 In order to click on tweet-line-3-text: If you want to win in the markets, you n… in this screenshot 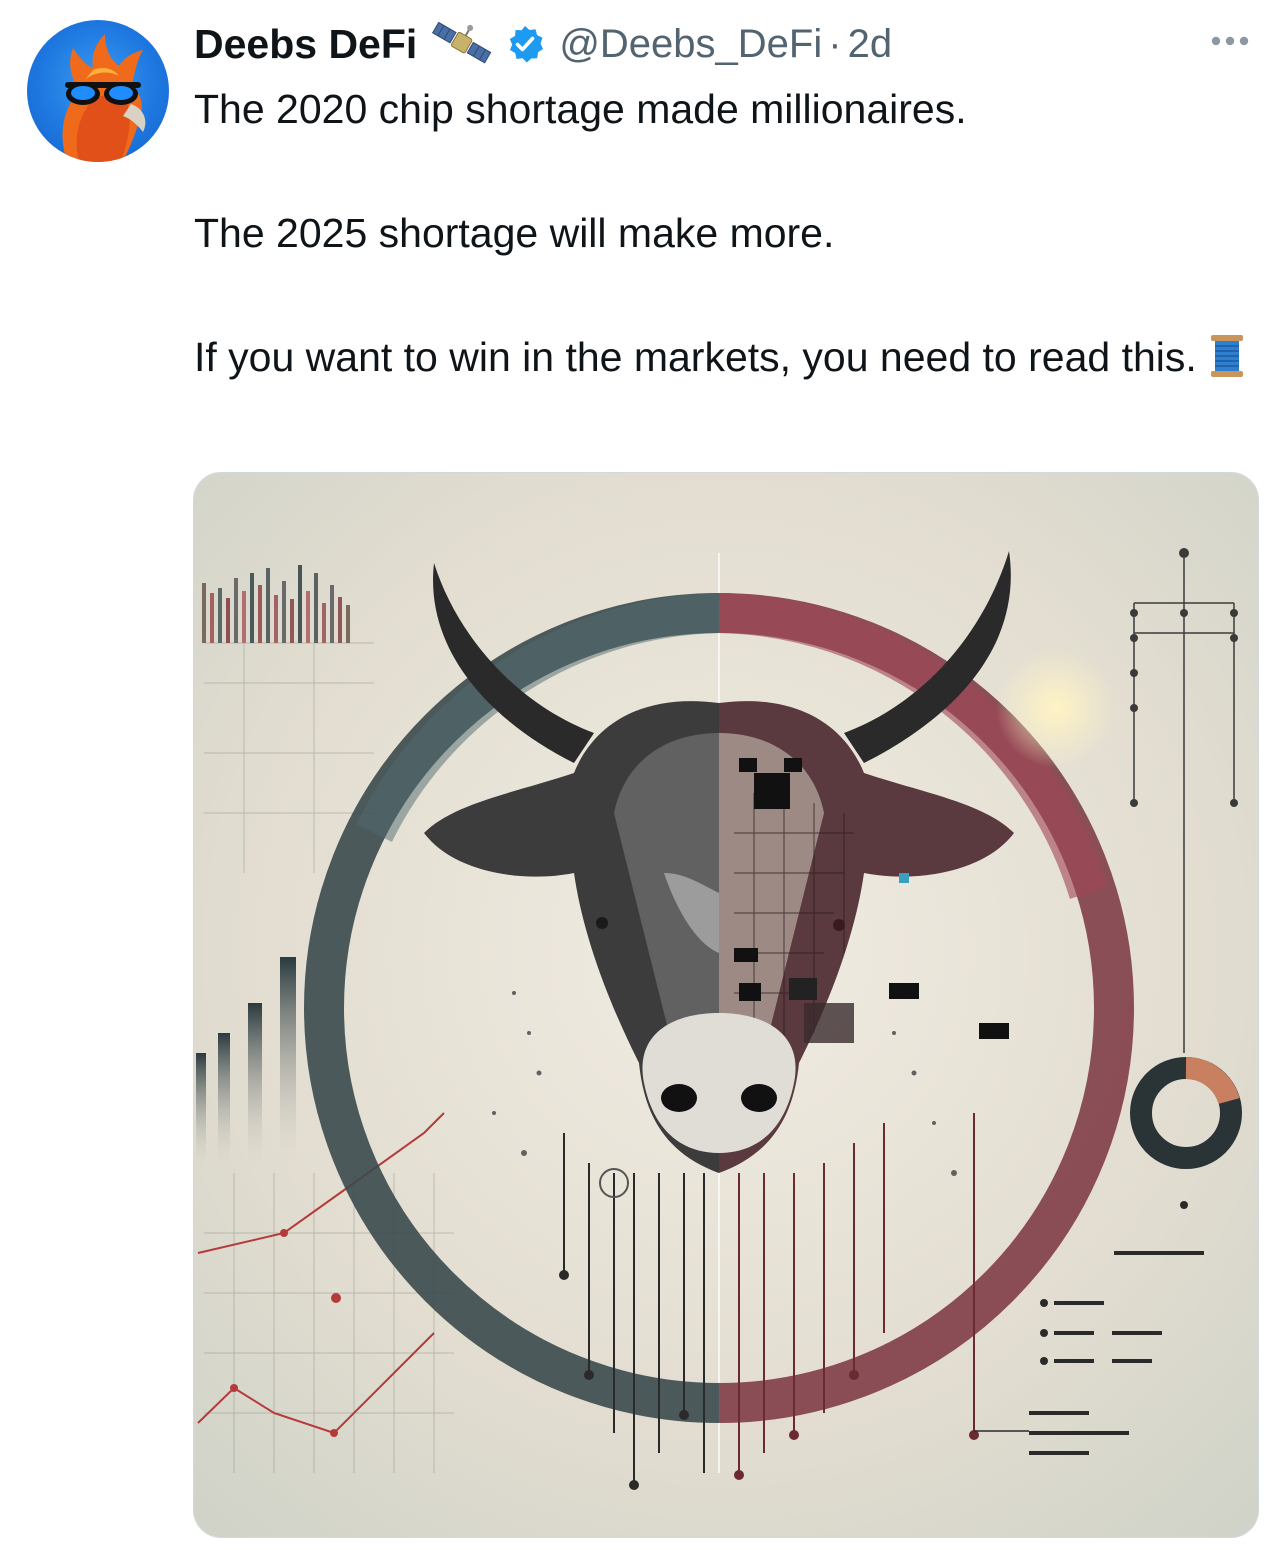, I will do `click(695, 357)`.